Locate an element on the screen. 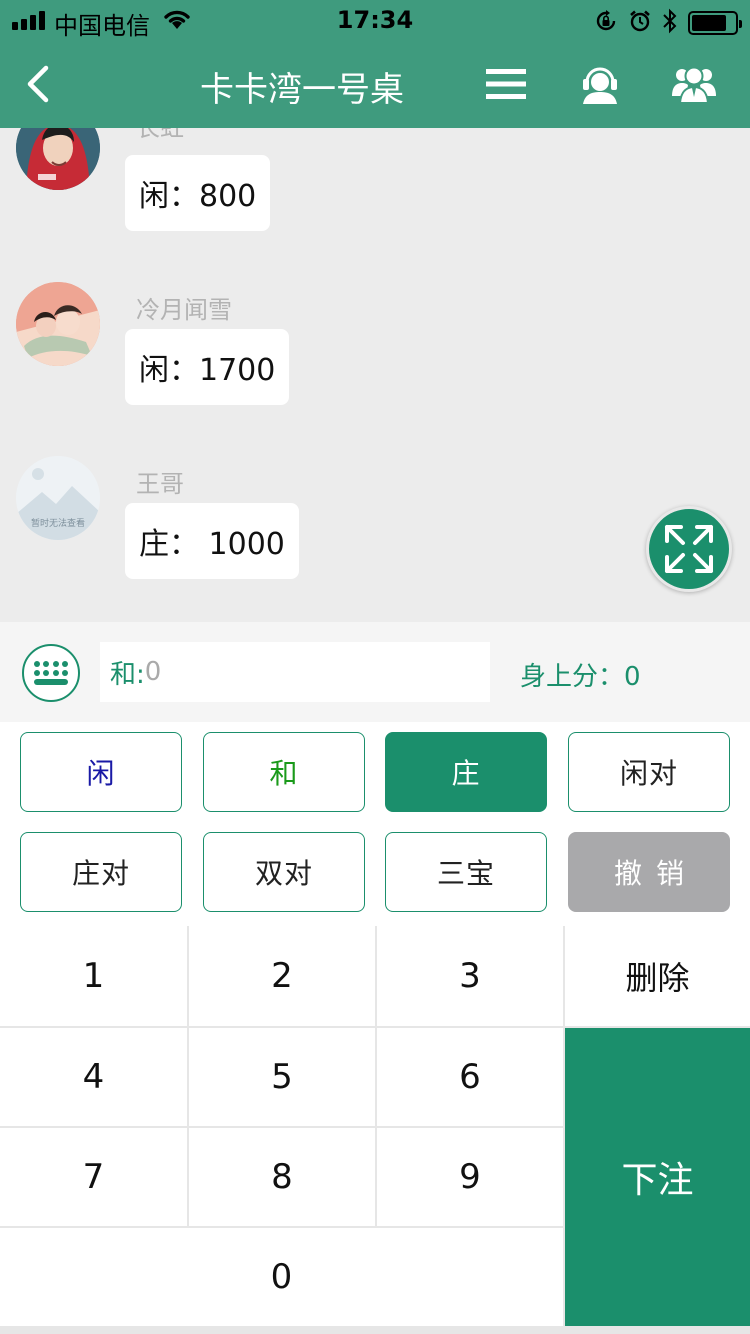 This screenshot has width=750, height=1334. menu-button is located at coordinates (506, 84).